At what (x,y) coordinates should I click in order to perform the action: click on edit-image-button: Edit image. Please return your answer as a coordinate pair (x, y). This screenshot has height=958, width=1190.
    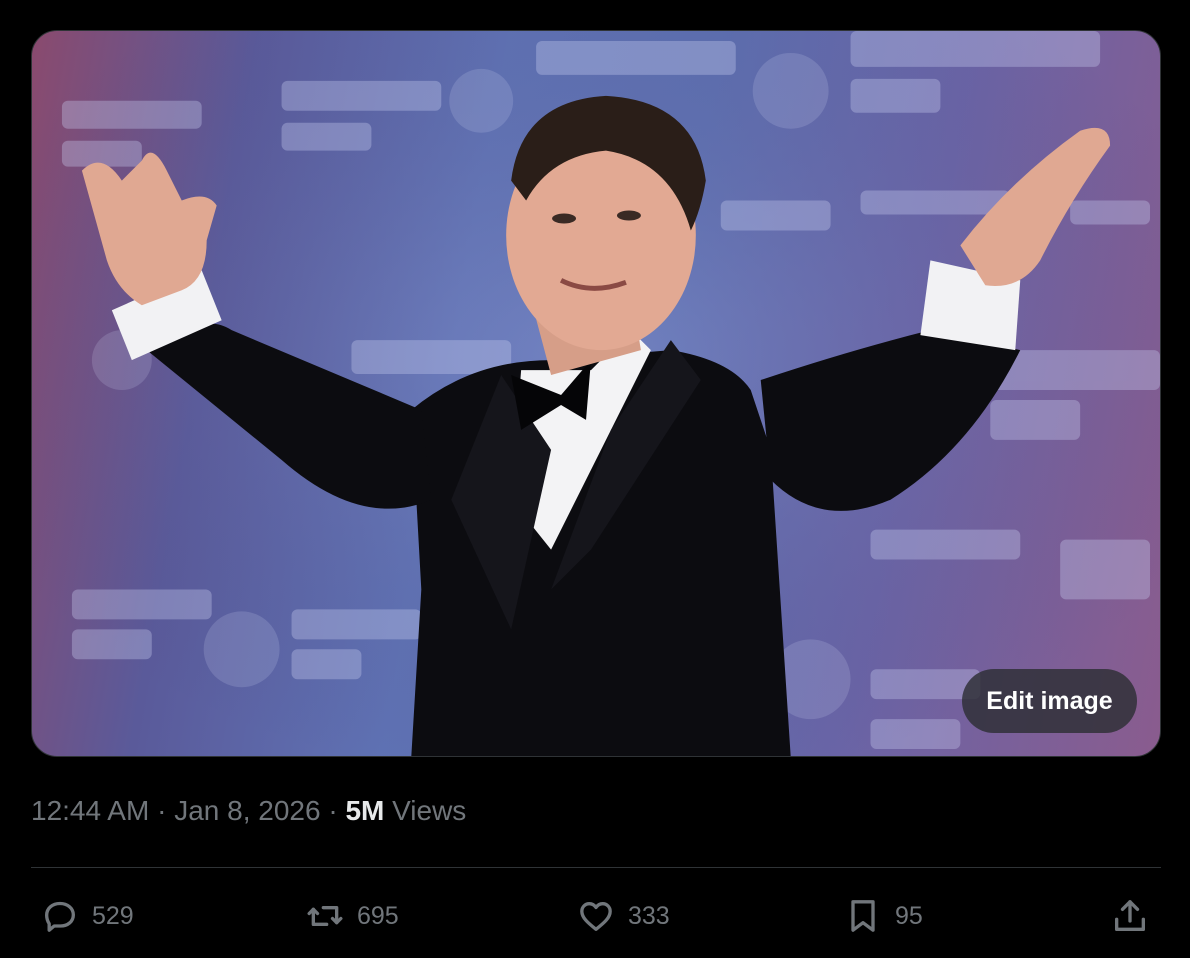
    Looking at the image, I should click on (1049, 701).